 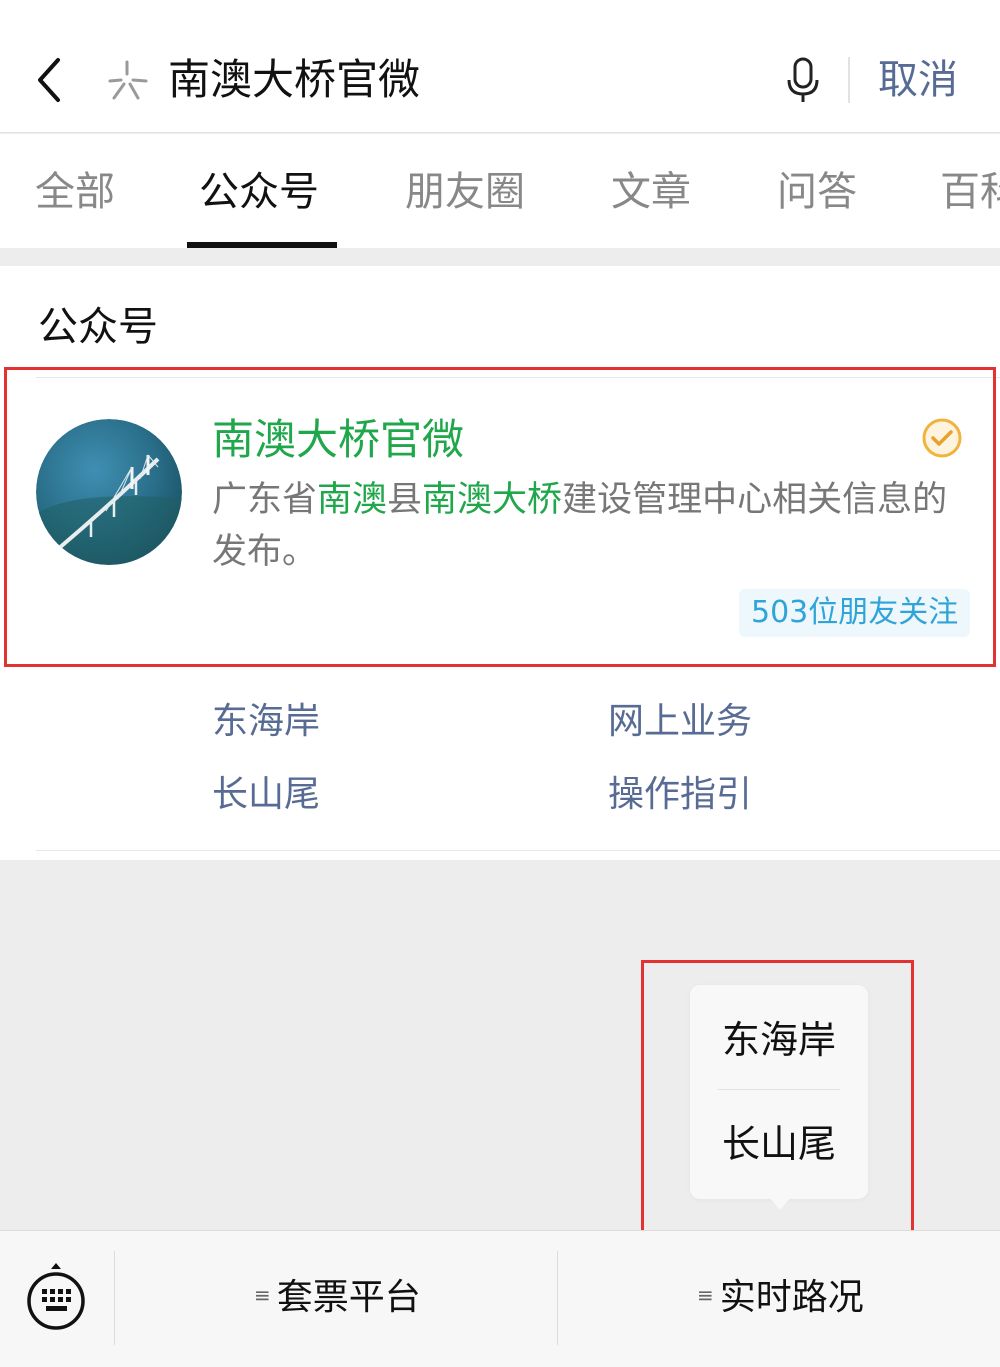 What do you see at coordinates (651, 192) in the screenshot?
I see `tab-articles: 文章` at bounding box center [651, 192].